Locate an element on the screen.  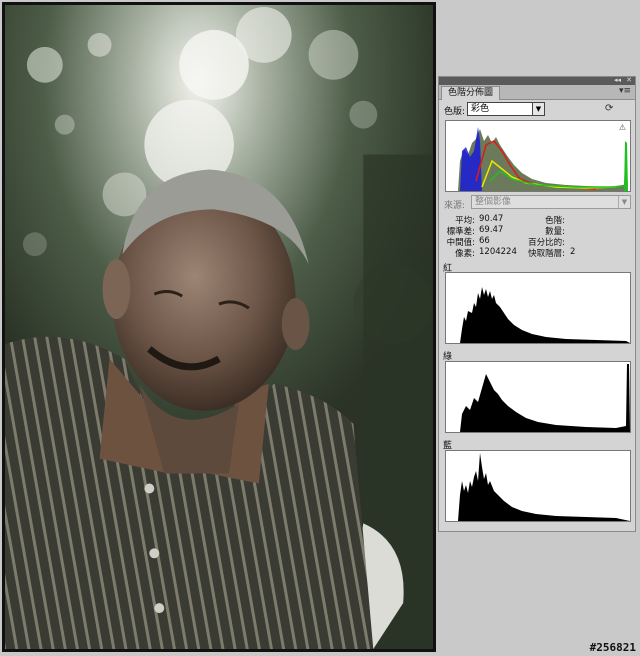
blue-histogram-graph is located at coordinates (538, 487).